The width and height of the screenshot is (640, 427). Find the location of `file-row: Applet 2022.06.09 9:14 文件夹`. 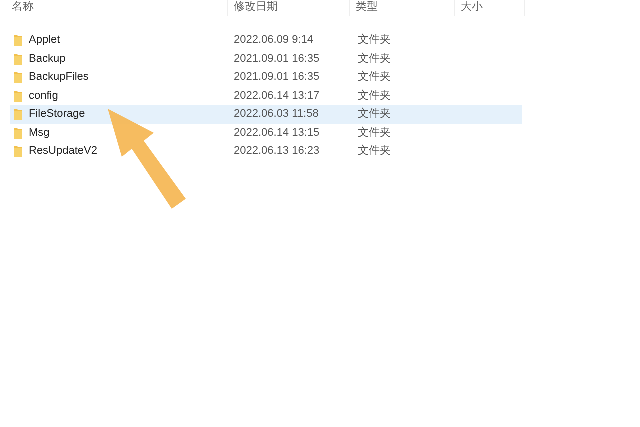

file-row: Applet 2022.06.09 9:14 文件夹 is located at coordinates (266, 40).